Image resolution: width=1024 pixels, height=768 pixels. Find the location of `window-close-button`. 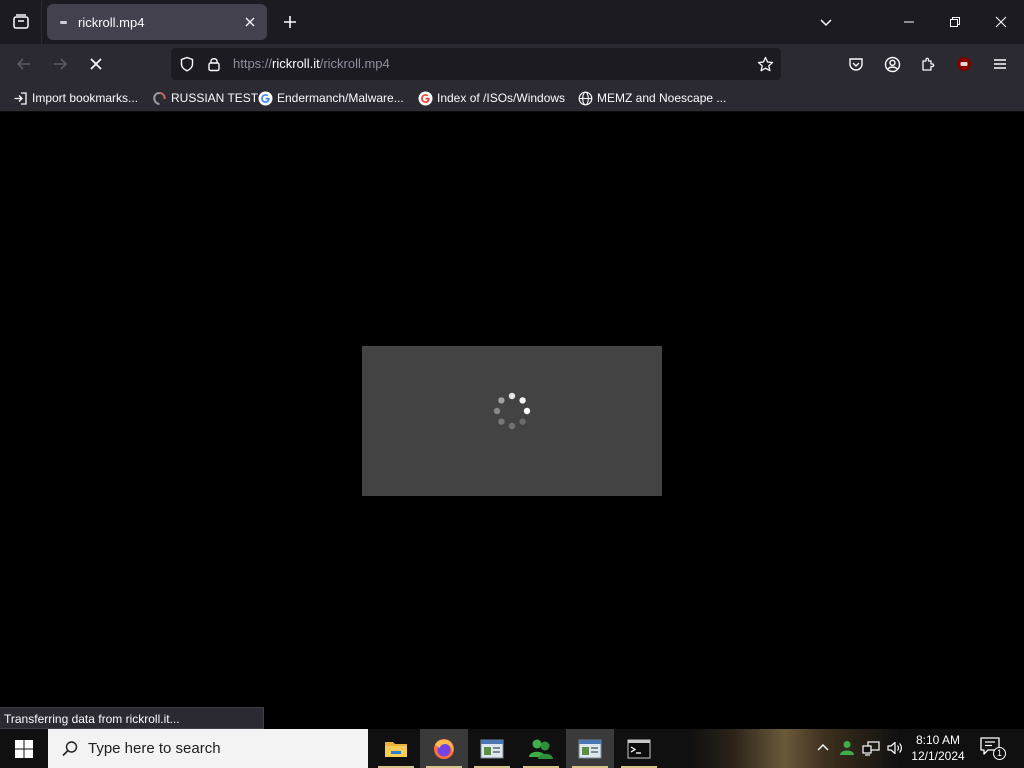

window-close-button is located at coordinates (1001, 22).